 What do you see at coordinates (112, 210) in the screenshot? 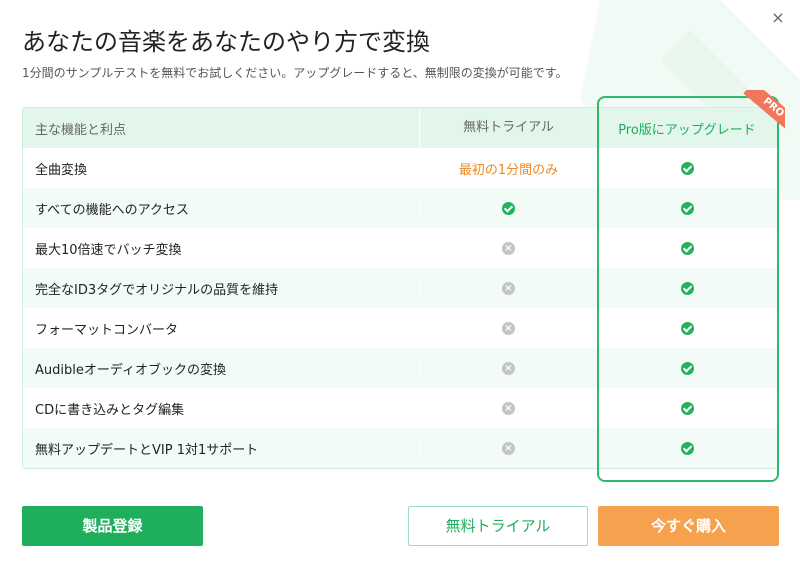
I see `feature-label: すべての機能へのアクセス` at bounding box center [112, 210].